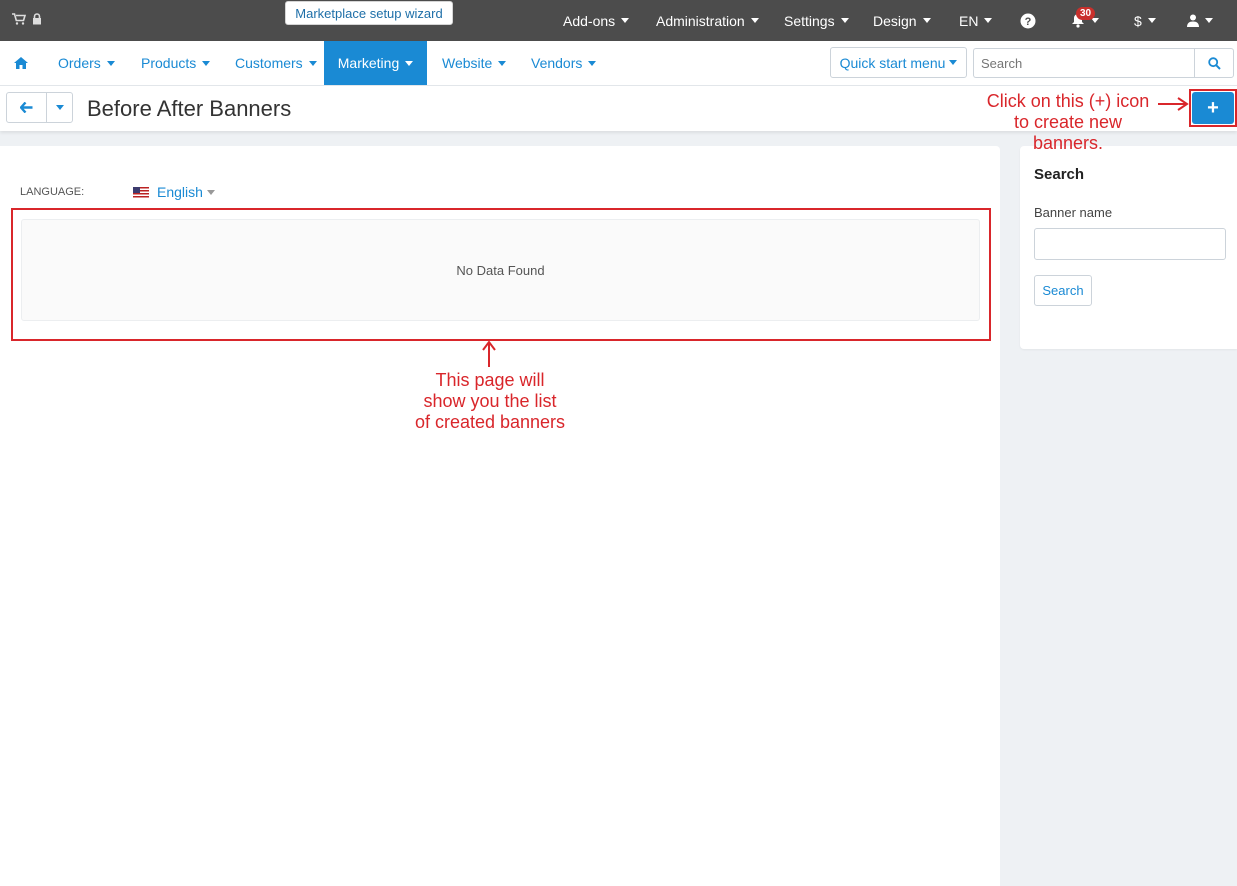  Describe the element at coordinates (1083, 63) in the screenshot. I see `global-search-input` at that location.